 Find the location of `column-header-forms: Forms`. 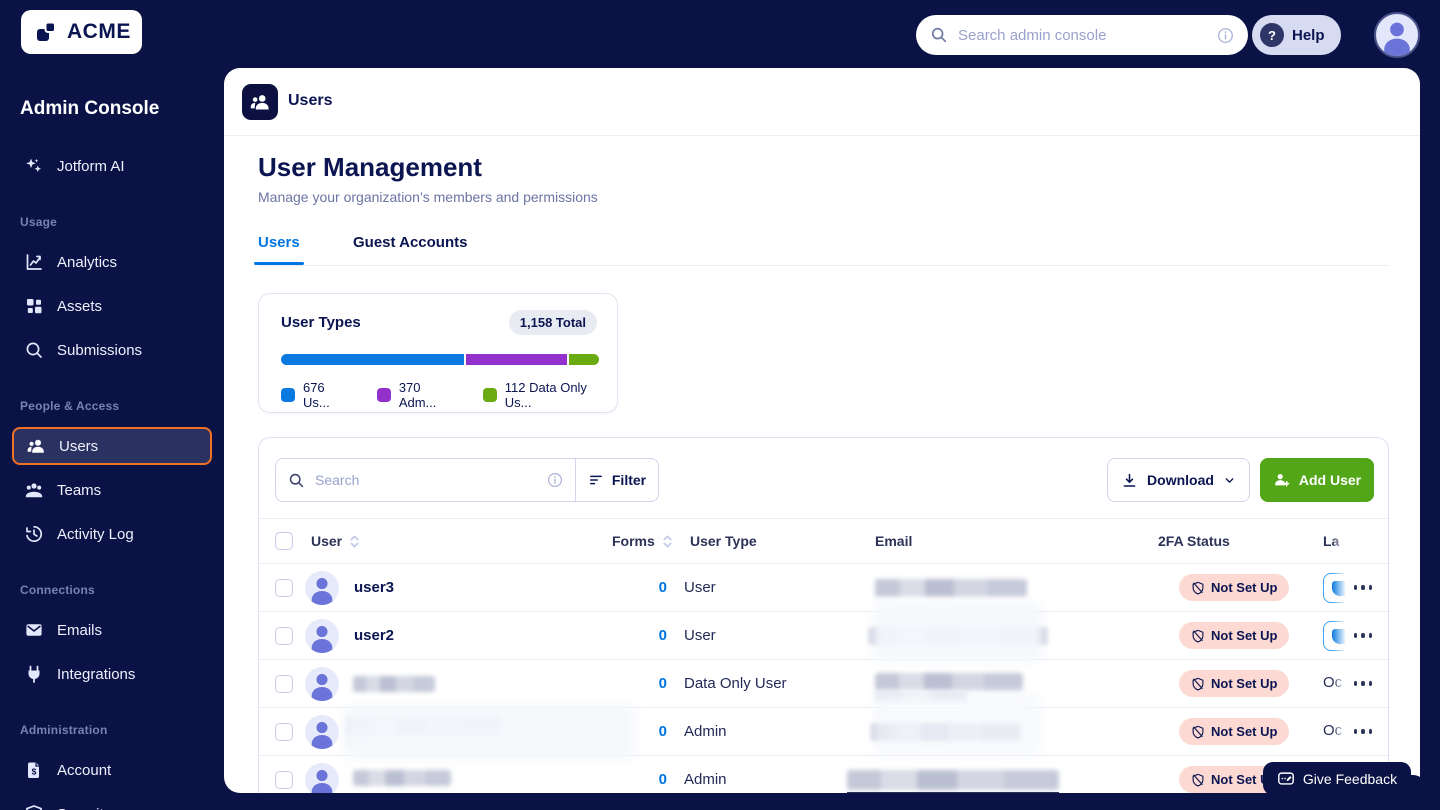

column-header-forms: Forms is located at coordinates (643, 541).